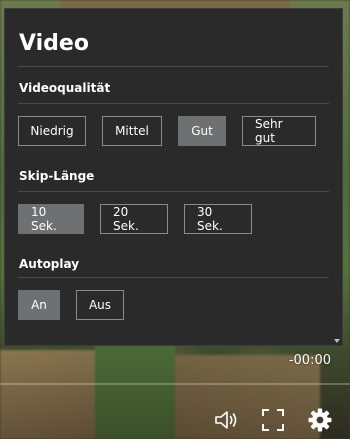 Image resolution: width=350 pixels, height=439 pixels. I want to click on scroll-down-arrow-icon, so click(337, 341).